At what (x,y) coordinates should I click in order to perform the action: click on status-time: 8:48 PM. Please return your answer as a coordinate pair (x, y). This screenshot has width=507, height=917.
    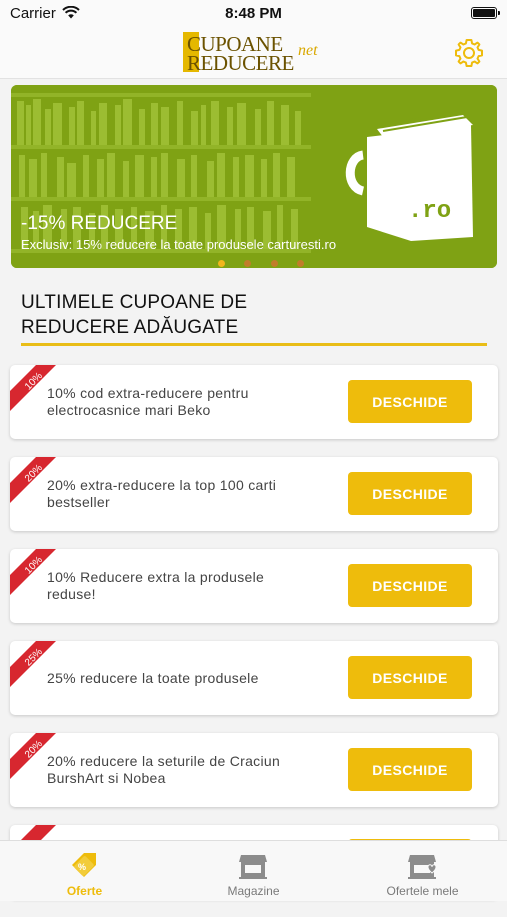
    Looking at the image, I should click on (253, 13).